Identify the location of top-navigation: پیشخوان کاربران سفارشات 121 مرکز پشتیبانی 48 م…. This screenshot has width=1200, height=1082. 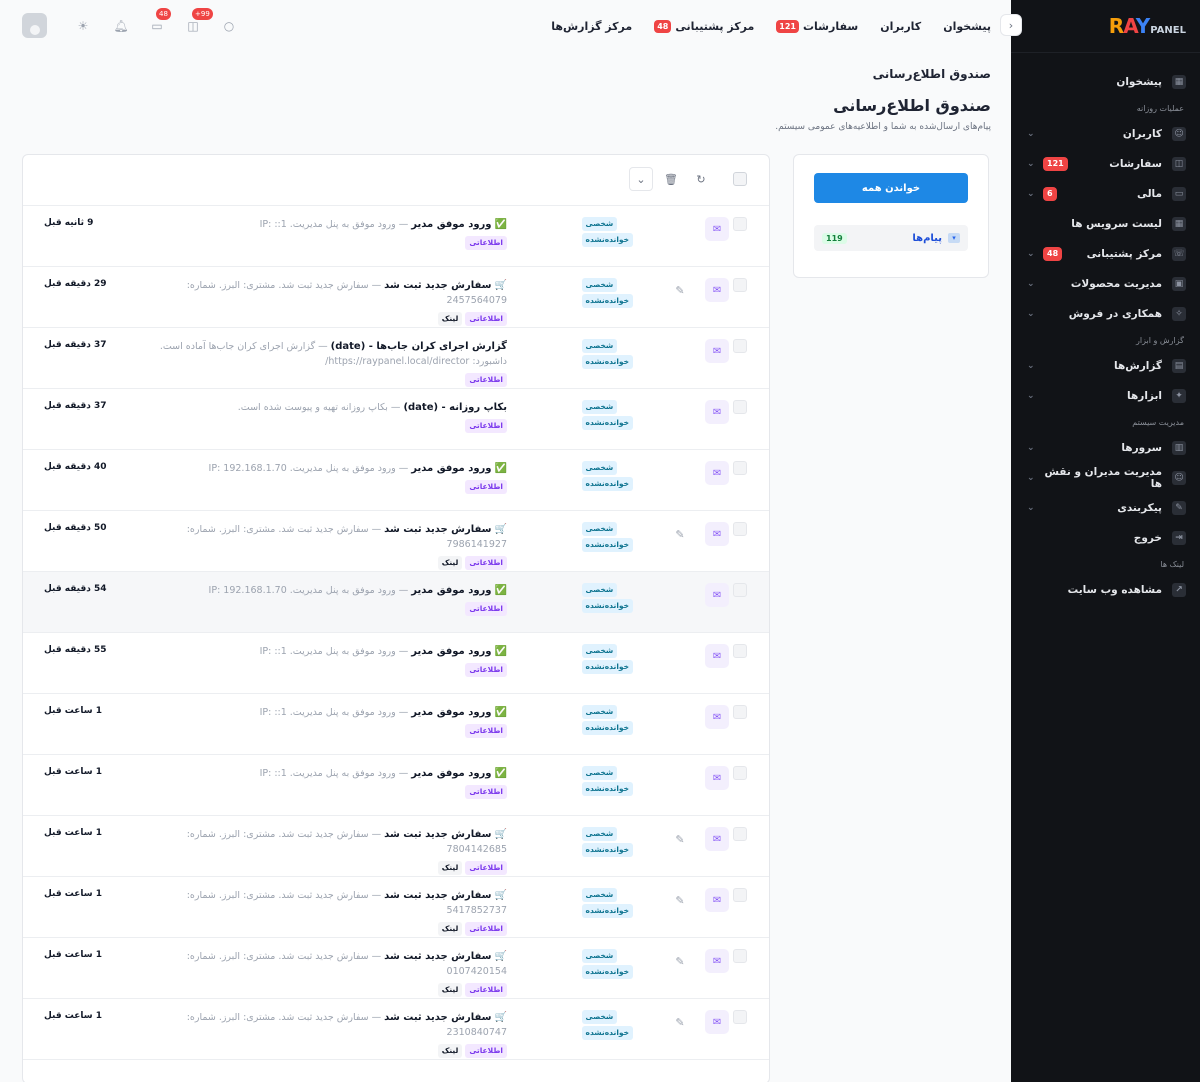
(771, 26).